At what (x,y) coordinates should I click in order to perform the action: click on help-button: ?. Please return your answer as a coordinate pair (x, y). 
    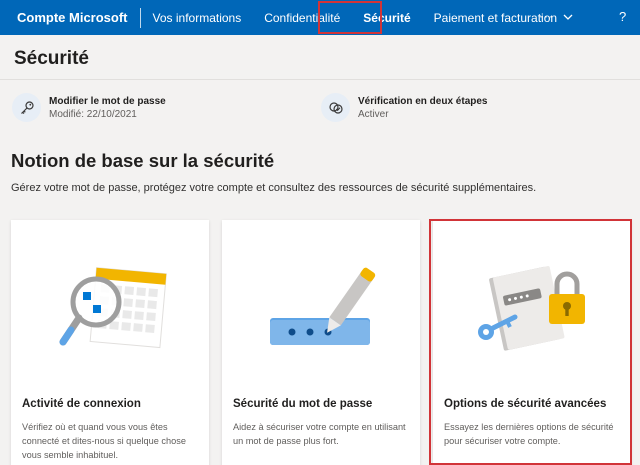
    Looking at the image, I should click on (622, 16).